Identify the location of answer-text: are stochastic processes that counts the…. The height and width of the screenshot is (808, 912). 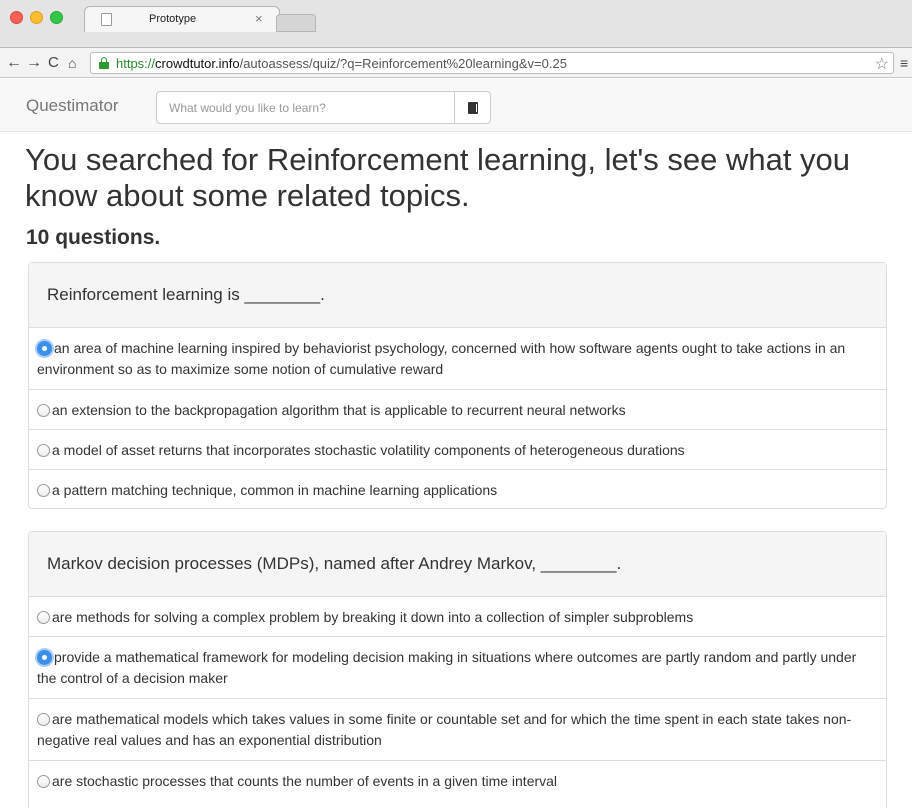
(305, 781).